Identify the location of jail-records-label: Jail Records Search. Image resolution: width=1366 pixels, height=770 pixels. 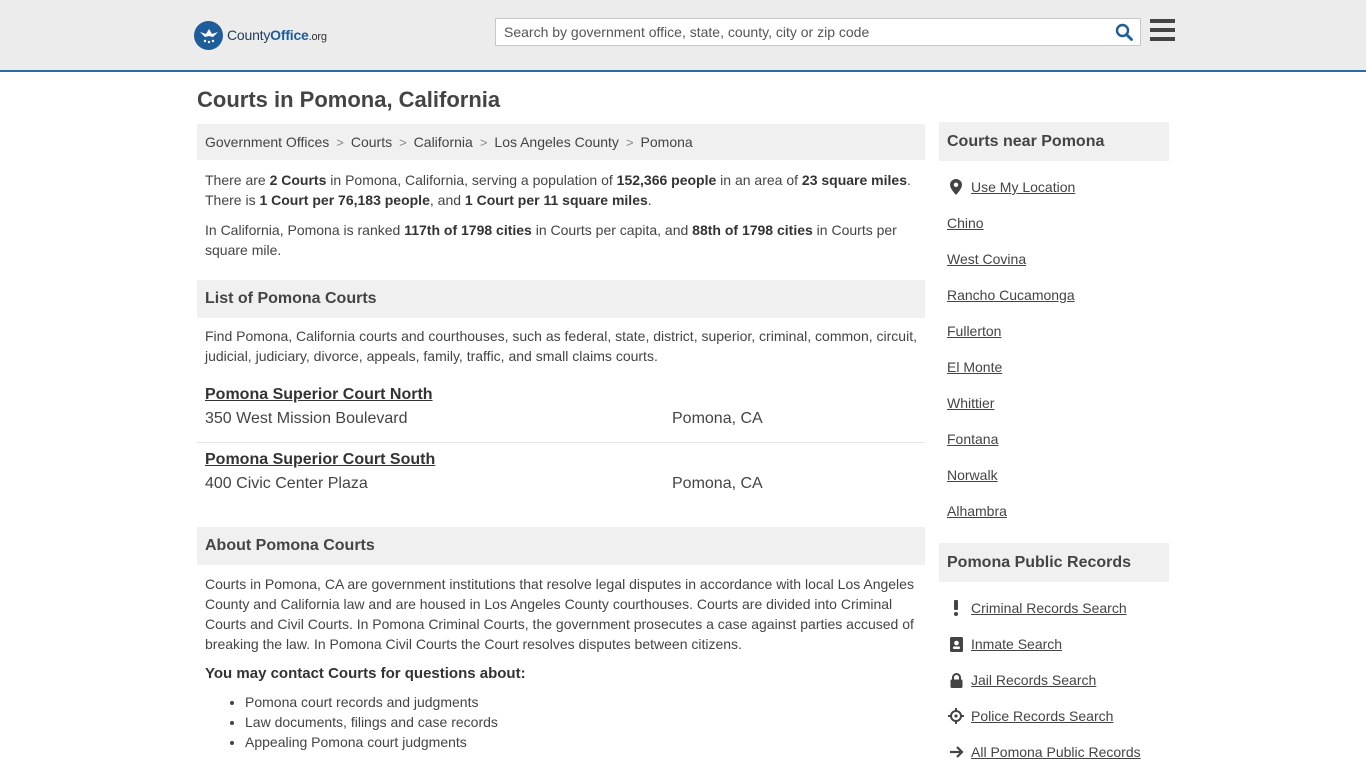
(1034, 680).